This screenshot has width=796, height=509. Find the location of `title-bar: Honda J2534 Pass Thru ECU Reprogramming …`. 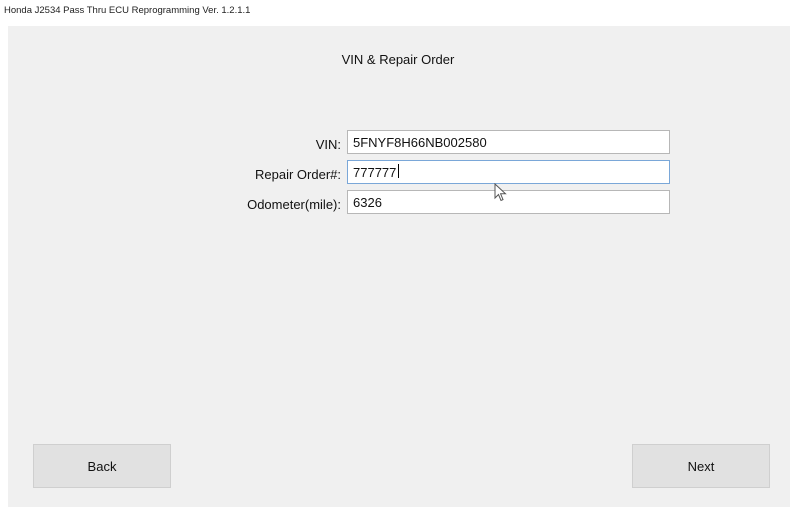

title-bar: Honda J2534 Pass Thru ECU Reprogramming … is located at coordinates (398, 12).